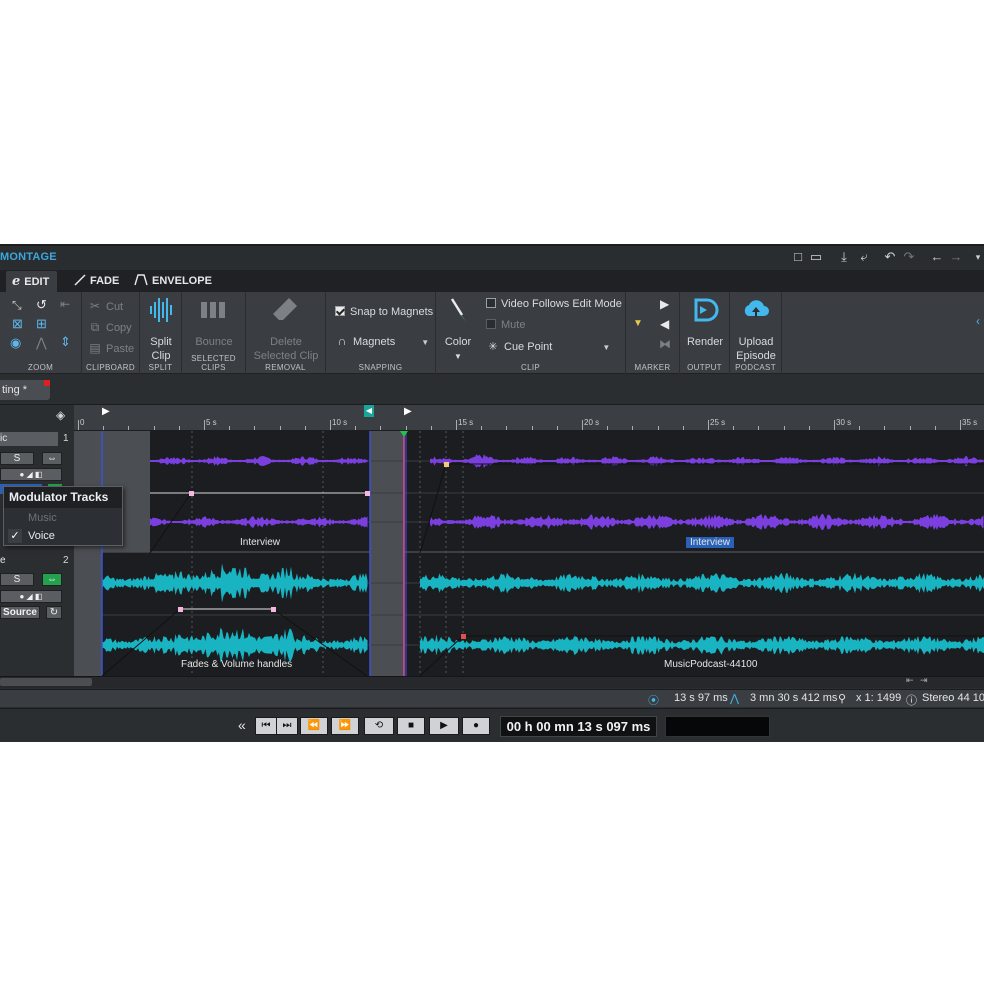 Image resolution: width=984 pixels, height=985 pixels. What do you see at coordinates (638, 323) in the screenshot?
I see `marker-drop-icon: ▼` at bounding box center [638, 323].